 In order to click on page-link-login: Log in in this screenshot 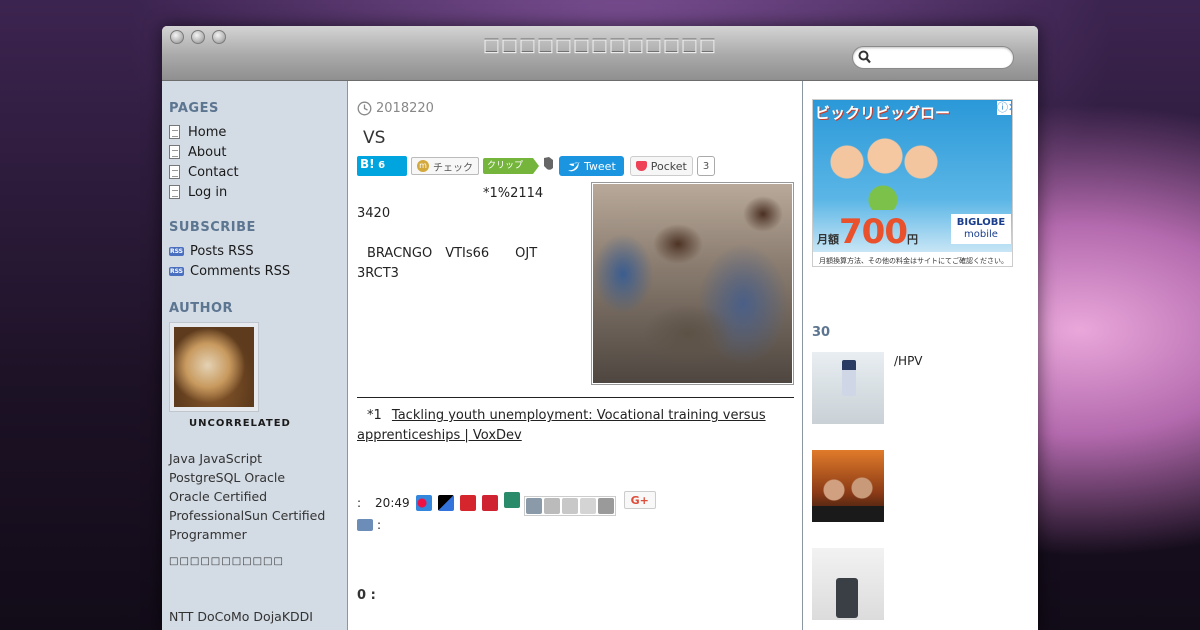, I will do `click(258, 192)`.